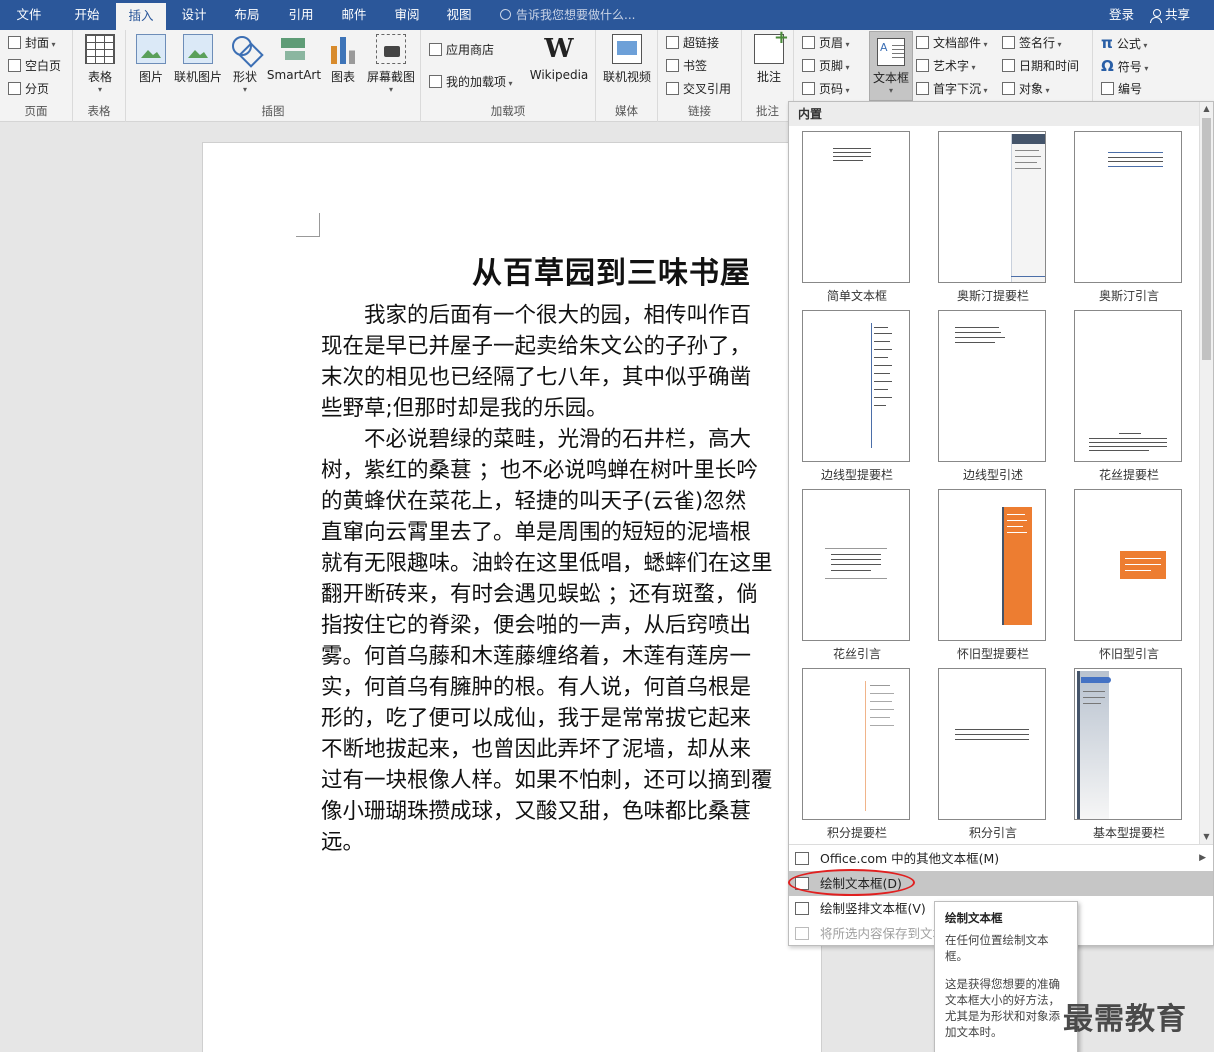  Describe the element at coordinates (802, 858) in the screenshot. I see `office-com-icon` at that location.